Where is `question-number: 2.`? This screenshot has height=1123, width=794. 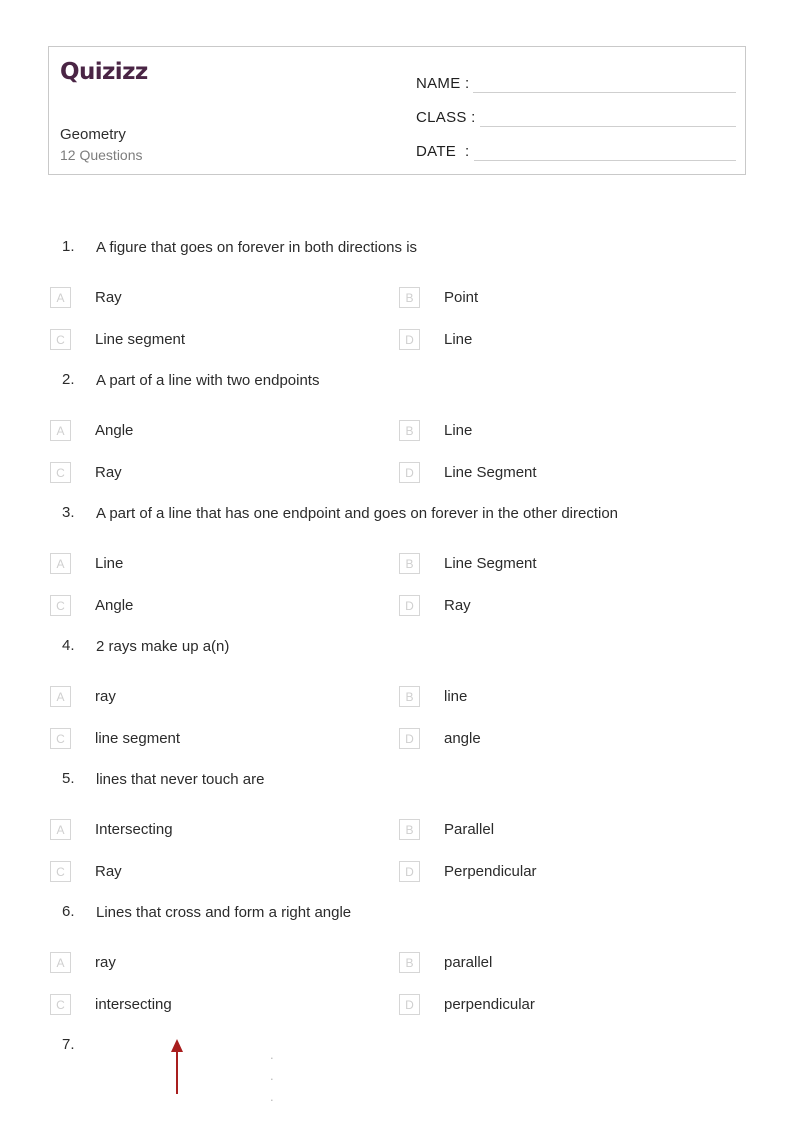
question-number: 2. is located at coordinates (68, 379).